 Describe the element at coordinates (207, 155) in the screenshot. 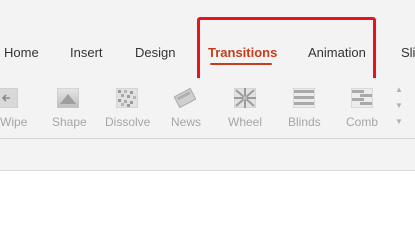

I see `ribbon-lower-strip` at that location.